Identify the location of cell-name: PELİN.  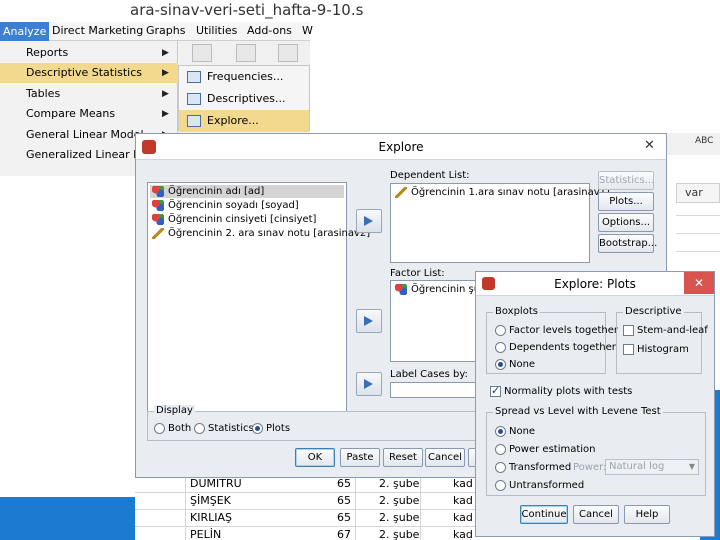
(206, 534).